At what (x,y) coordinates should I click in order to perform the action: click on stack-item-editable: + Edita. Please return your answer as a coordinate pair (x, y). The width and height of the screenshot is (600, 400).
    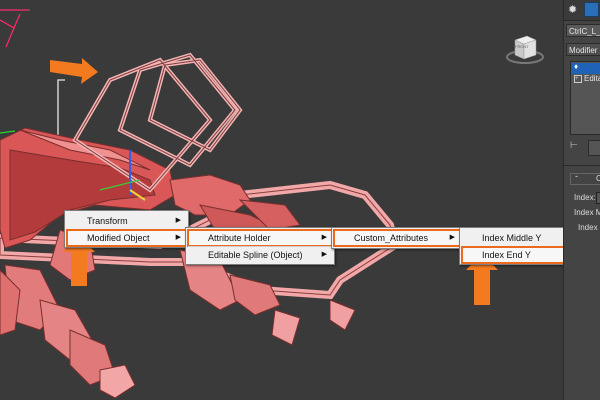
    Looking at the image, I should click on (586, 79).